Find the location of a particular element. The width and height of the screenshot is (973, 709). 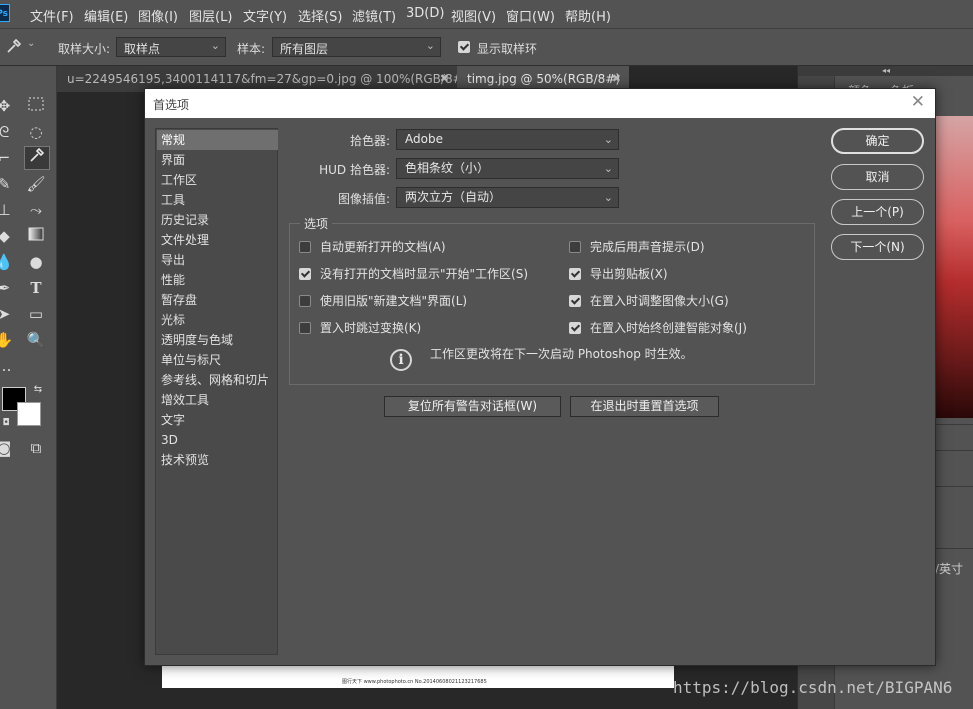

category-guides-grid: 参考线、网格和切片 is located at coordinates (217, 380).